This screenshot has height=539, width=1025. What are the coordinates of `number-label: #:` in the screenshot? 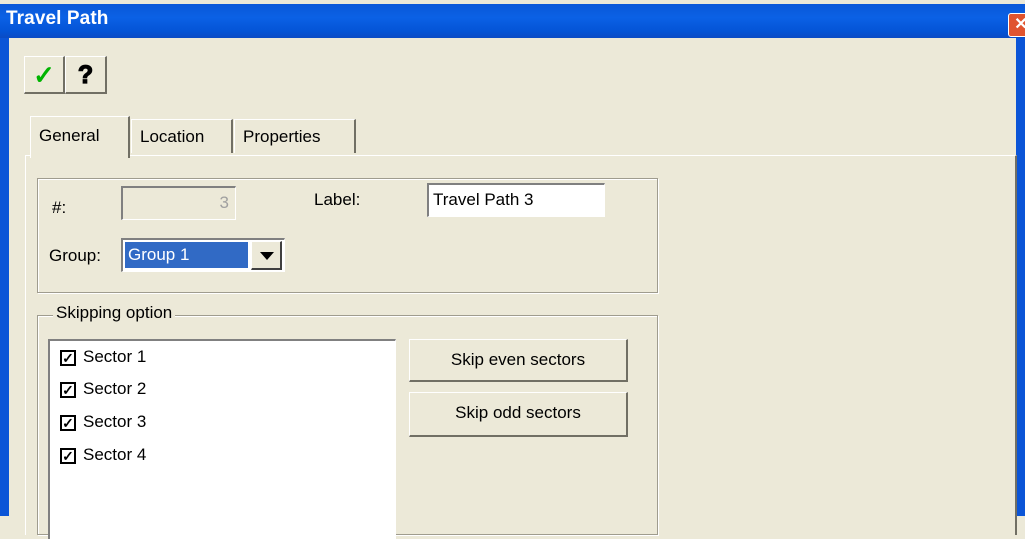 It's located at (59, 207).